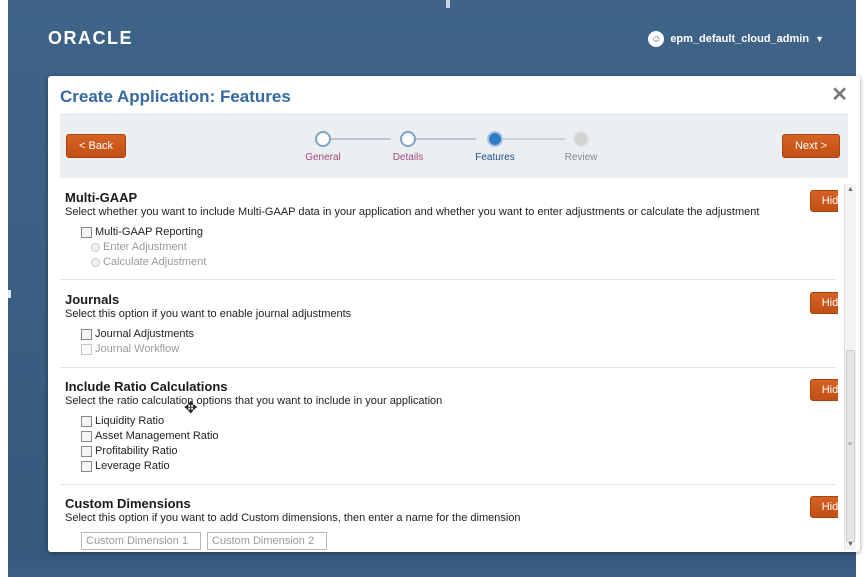 The image size is (864, 577). I want to click on option-label: Liquidity Ratio, so click(130, 421).